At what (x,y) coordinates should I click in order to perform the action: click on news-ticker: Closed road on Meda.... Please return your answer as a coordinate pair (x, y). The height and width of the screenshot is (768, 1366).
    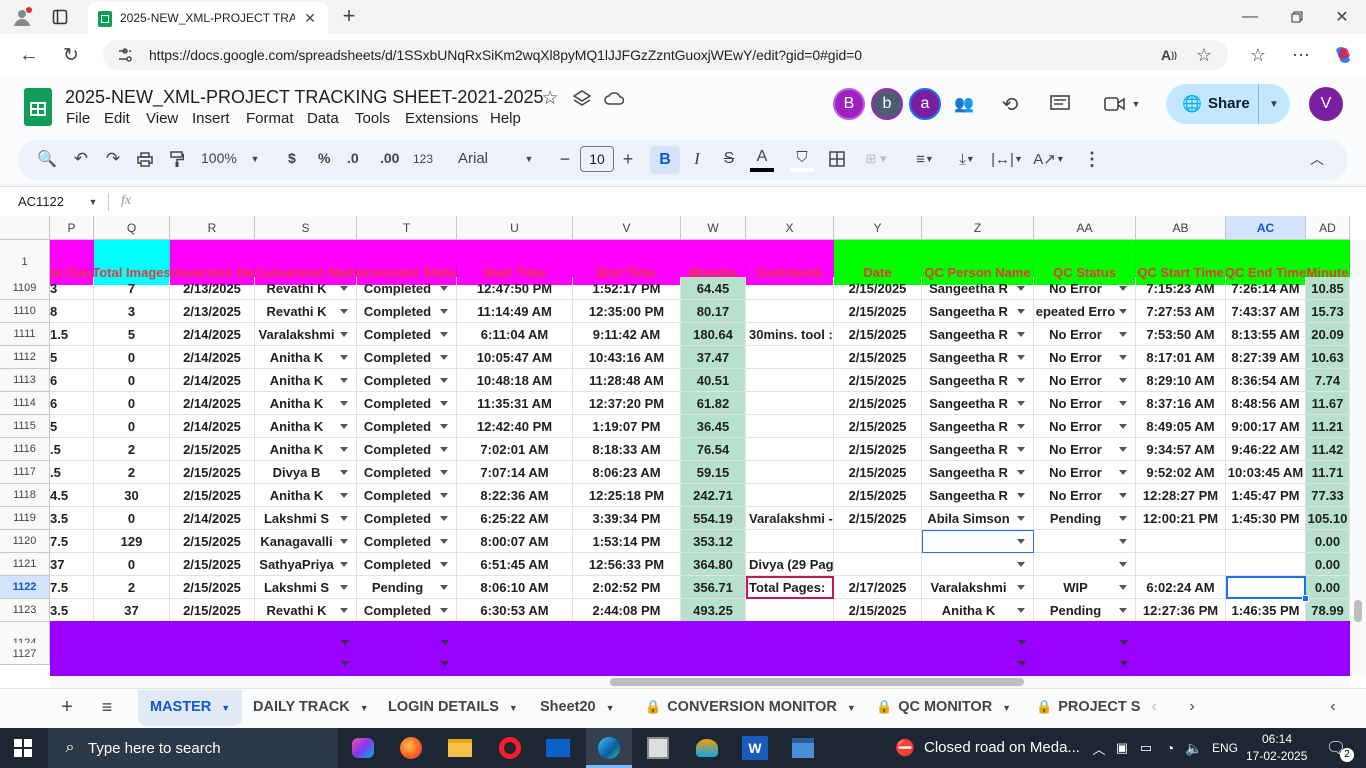
    Looking at the image, I should click on (1002, 747).